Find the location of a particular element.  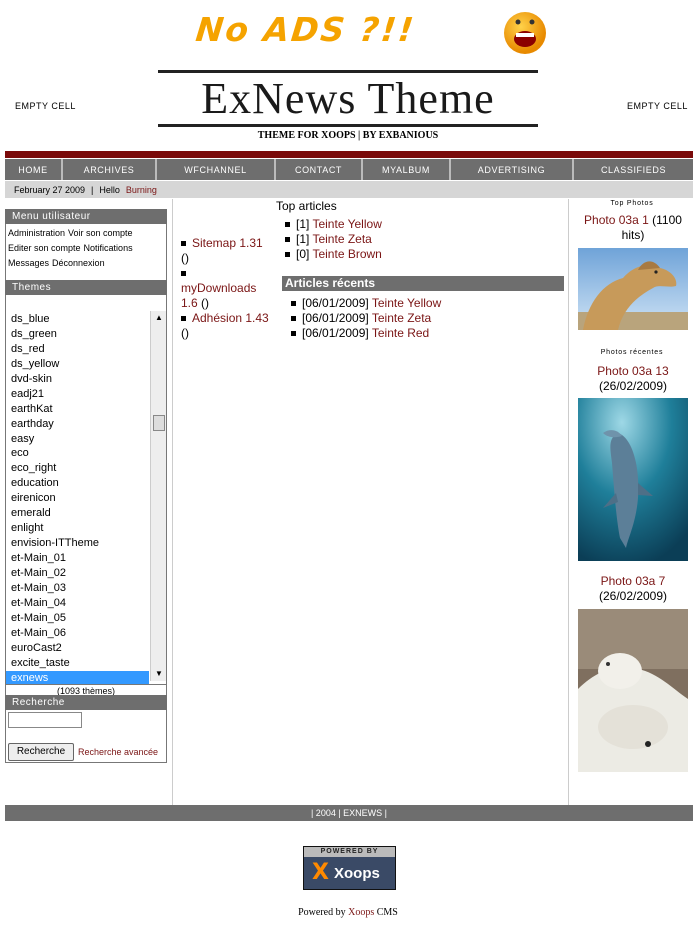

module-link: myDownloads 1.6 is located at coordinates (218, 295).